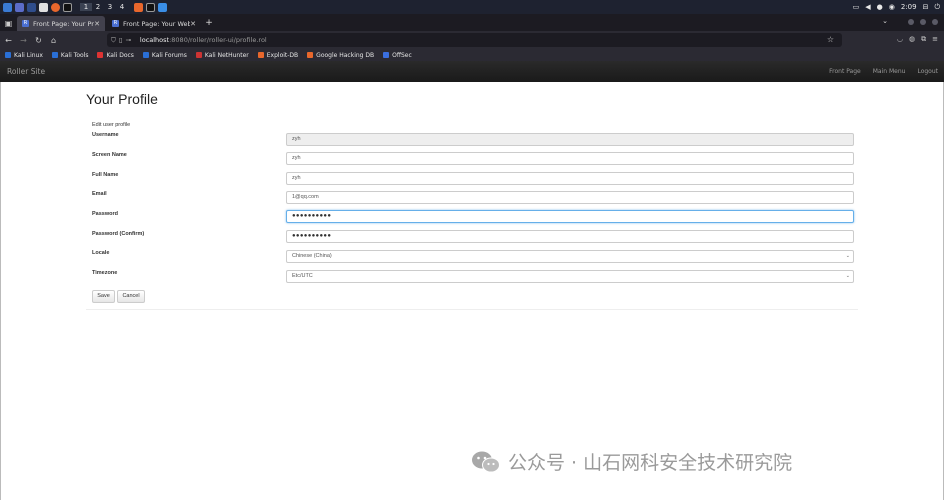 This screenshot has width=944, height=500. Describe the element at coordinates (122, 7) in the screenshot. I see `workspace-4: 4` at that location.